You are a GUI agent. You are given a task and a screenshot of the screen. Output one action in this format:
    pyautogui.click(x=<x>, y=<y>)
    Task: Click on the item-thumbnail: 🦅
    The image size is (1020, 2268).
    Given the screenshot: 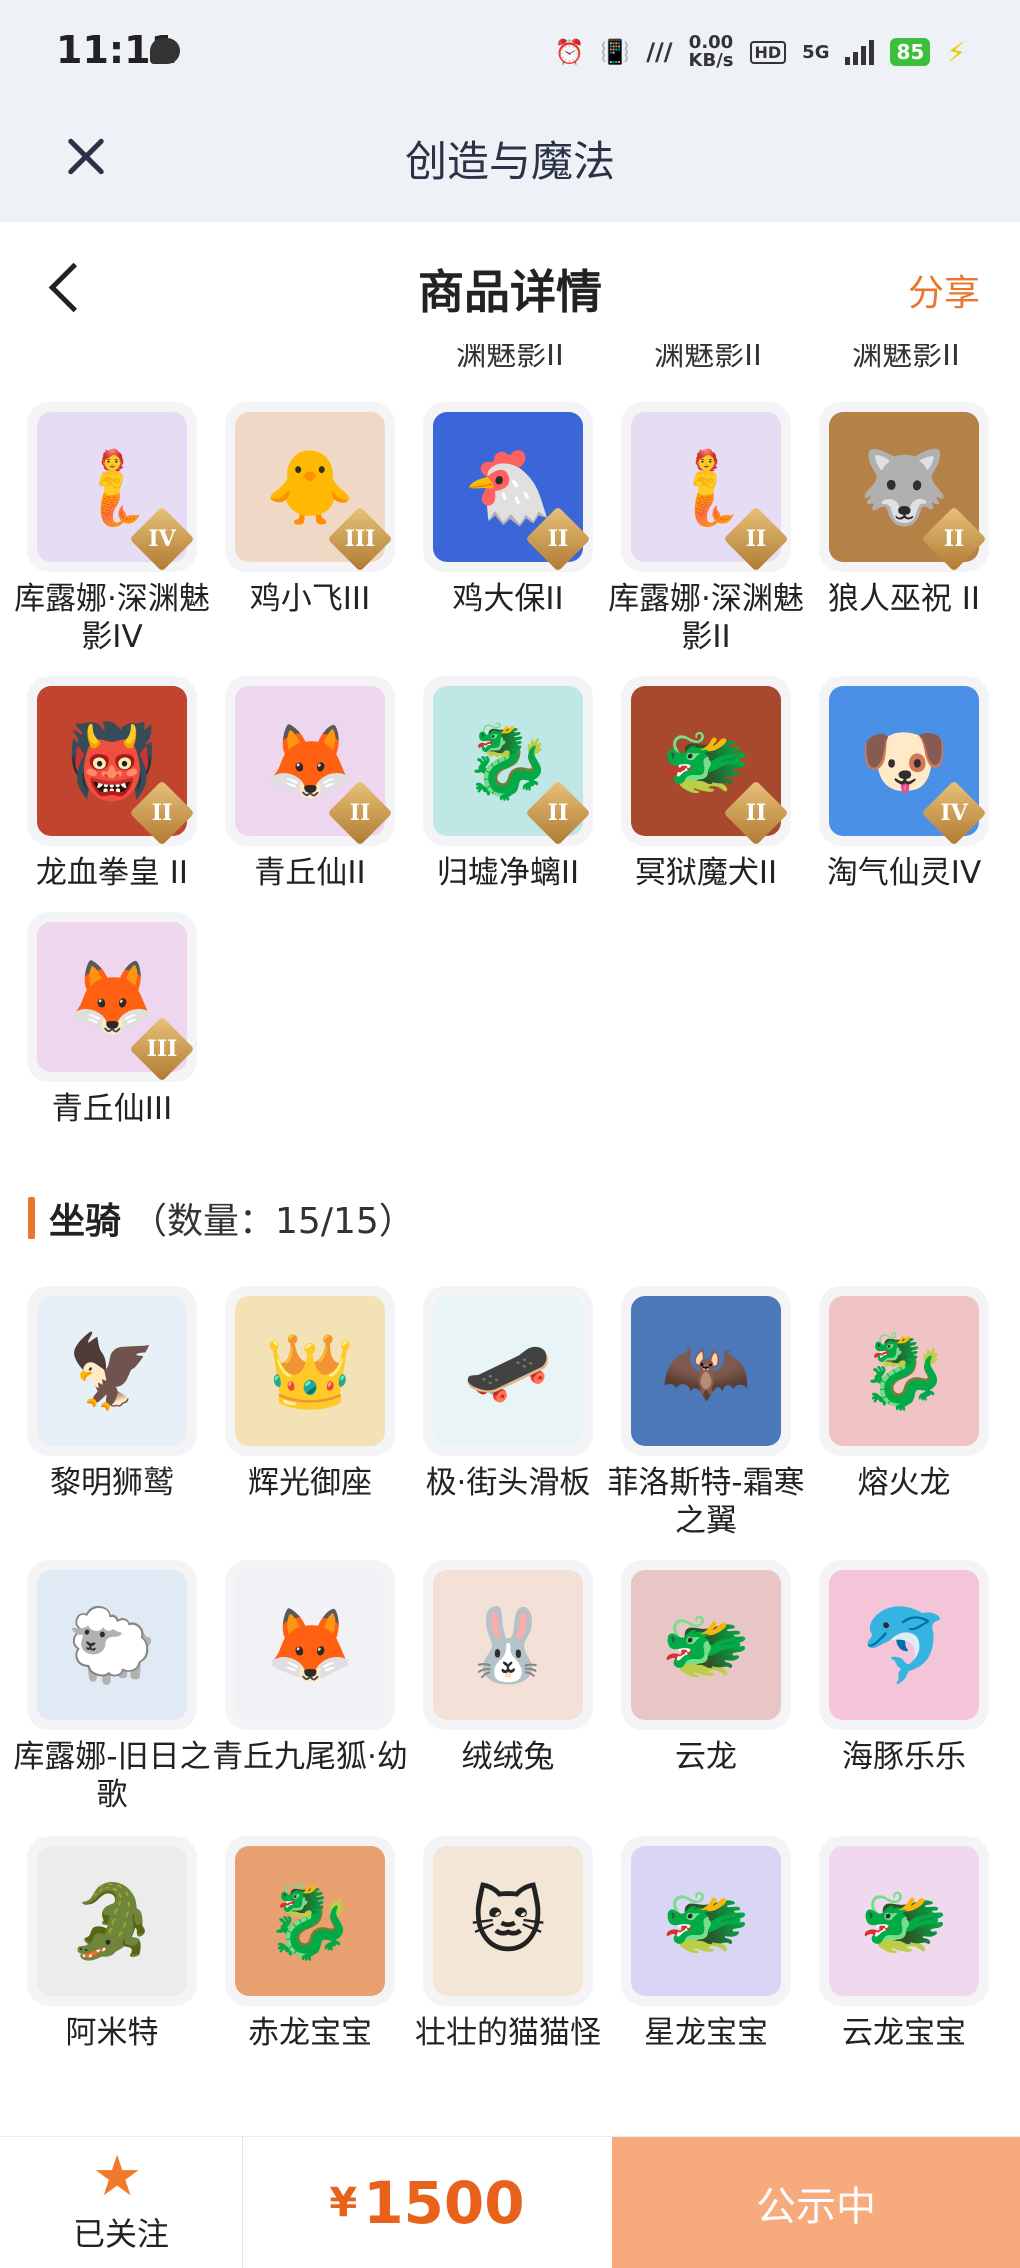 What is the action you would take?
    pyautogui.click(x=112, y=1371)
    